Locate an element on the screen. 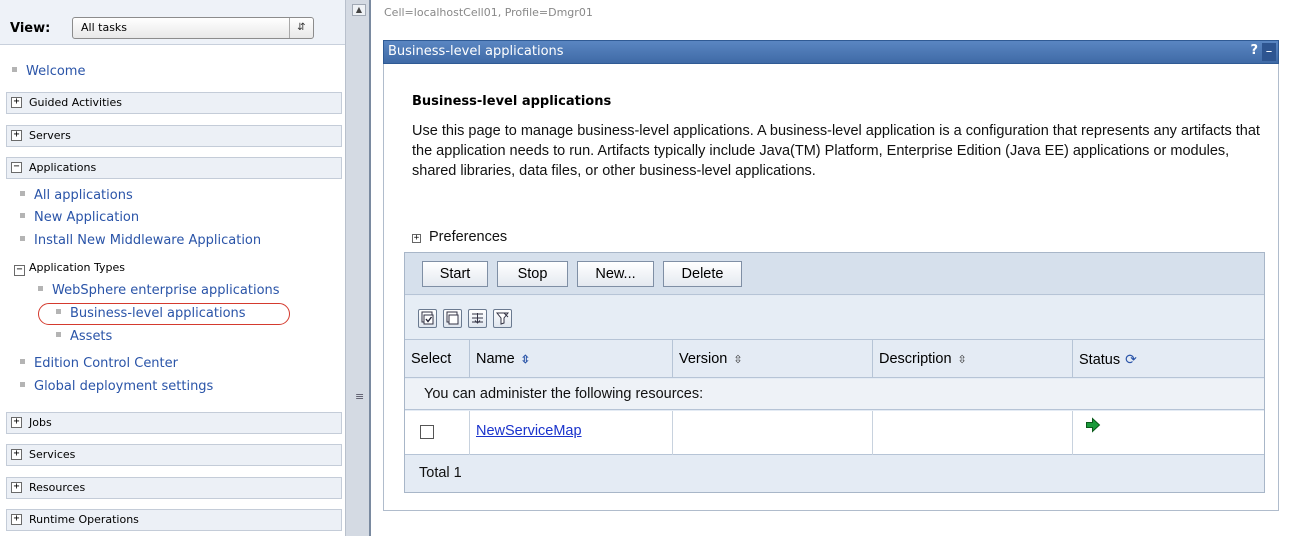 The height and width of the screenshot is (536, 1291). column-header-label: Select is located at coordinates (431, 359).